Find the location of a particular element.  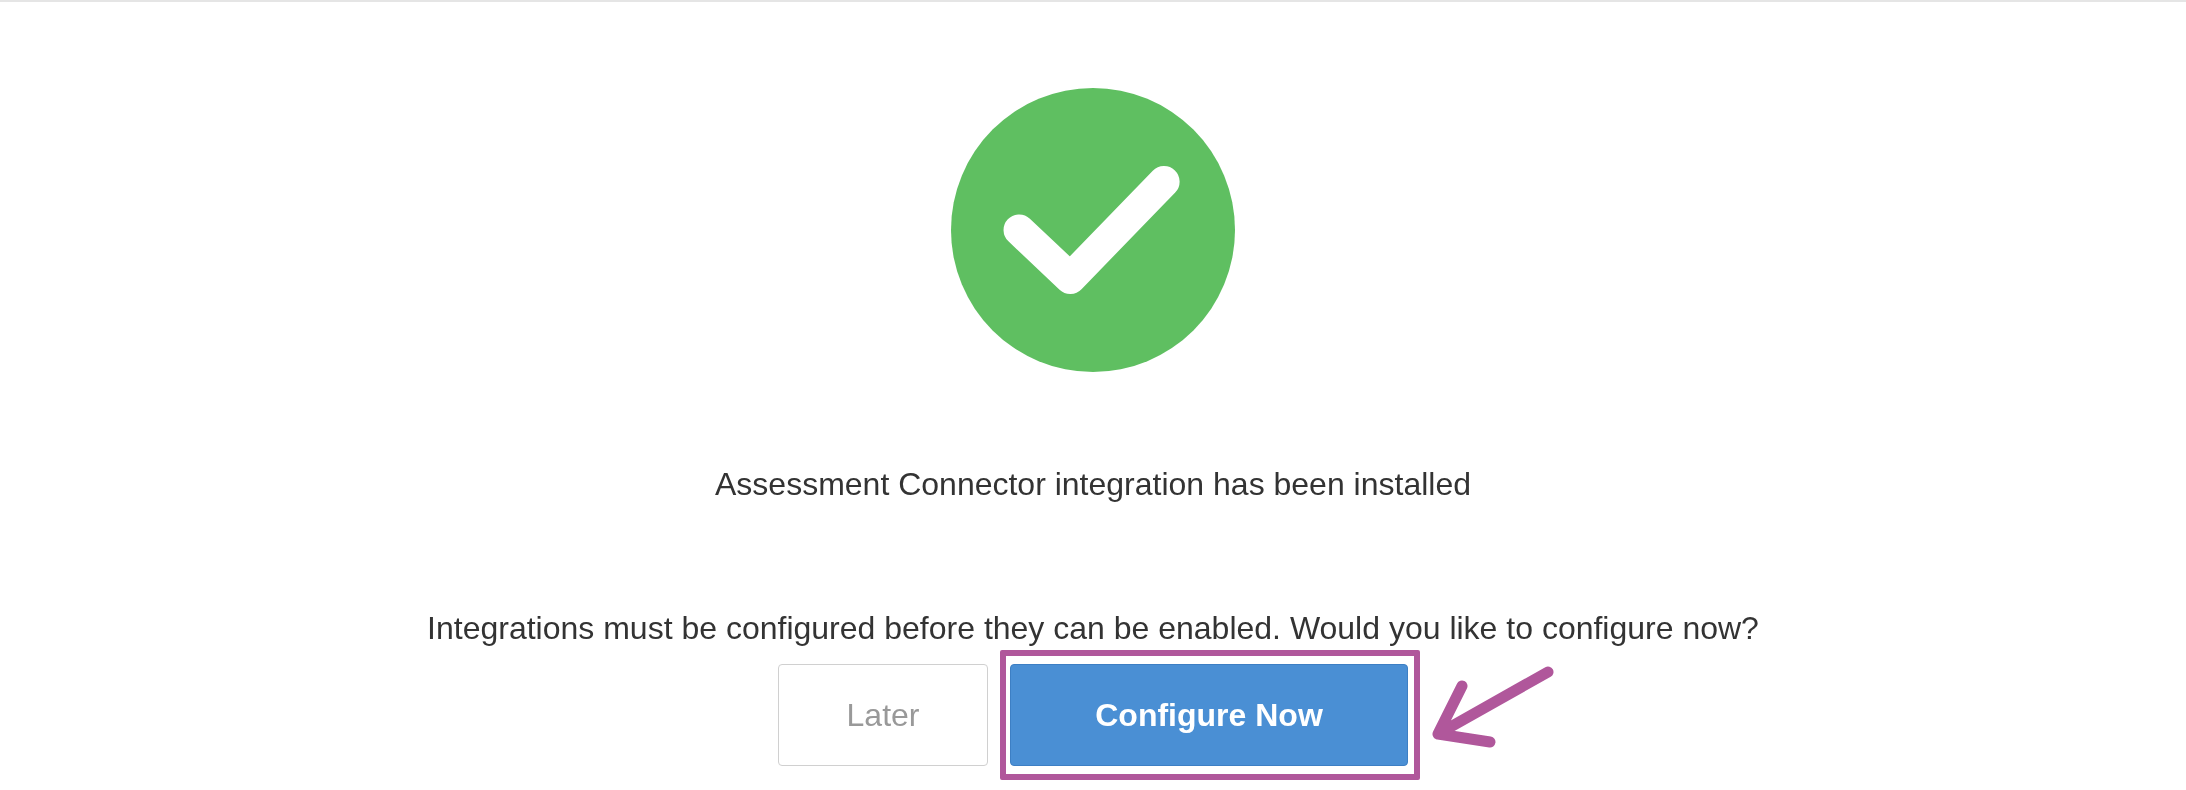

install-message: Assessment Connector integration has been installed is located at coordinates (1093, 484).